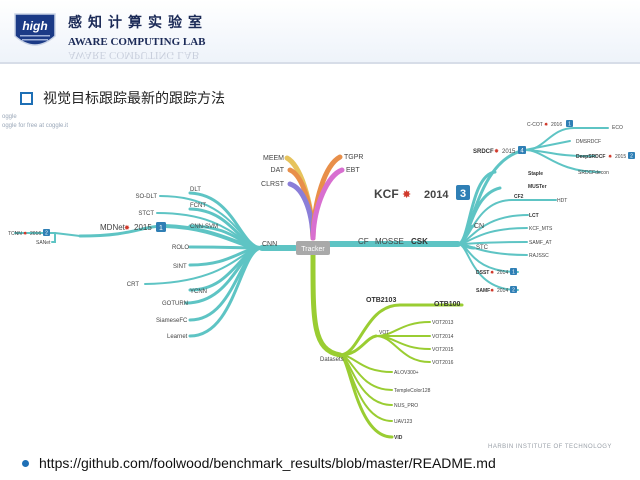 The height and width of the screenshot is (480, 640). What do you see at coordinates (15, 234) in the screenshot?
I see `node-tcnn: TCNN` at bounding box center [15, 234].